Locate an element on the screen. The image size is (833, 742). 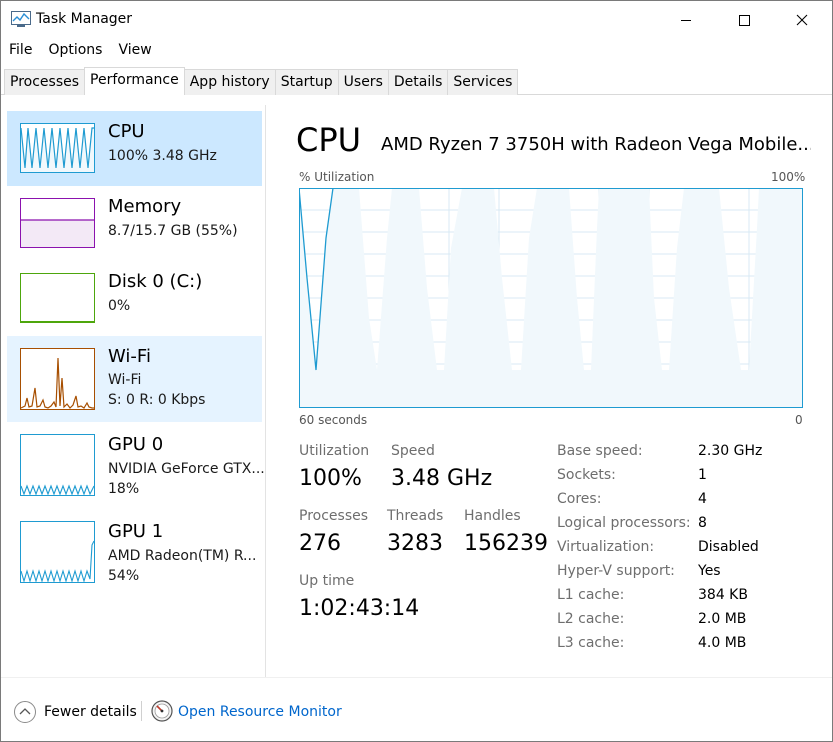
minimize-button is located at coordinates (686, 20).